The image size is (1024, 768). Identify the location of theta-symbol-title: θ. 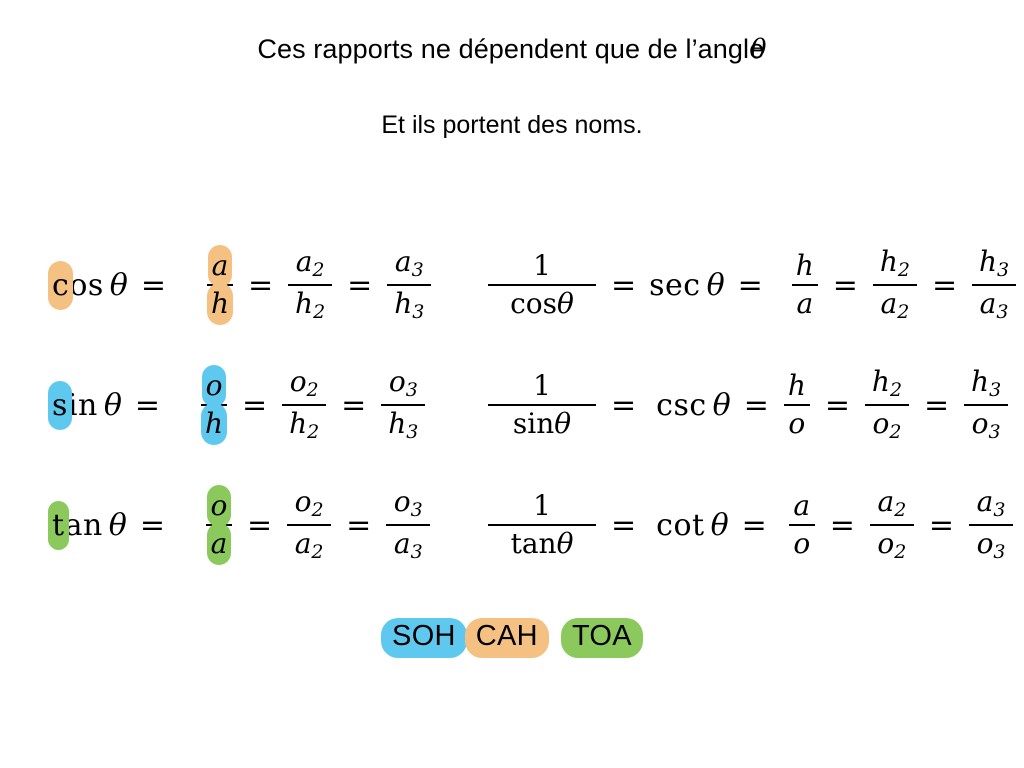
(758, 49).